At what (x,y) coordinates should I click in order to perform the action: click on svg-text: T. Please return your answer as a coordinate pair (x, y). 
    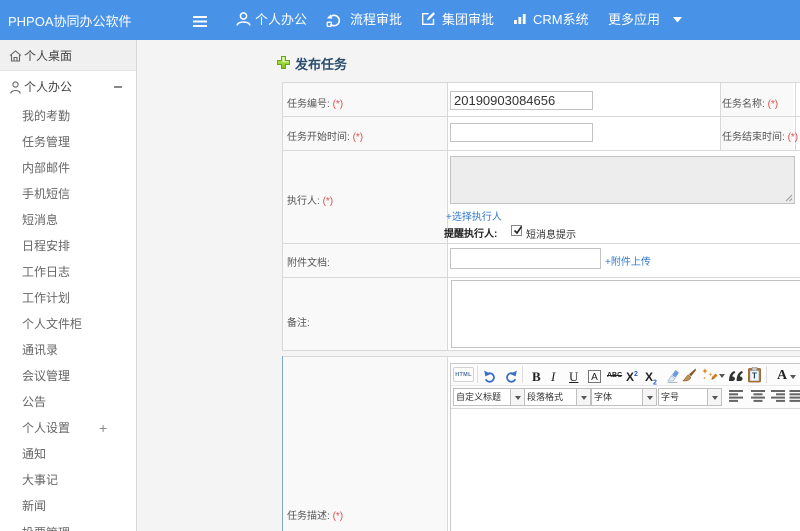
    Looking at the image, I should click on (754, 376).